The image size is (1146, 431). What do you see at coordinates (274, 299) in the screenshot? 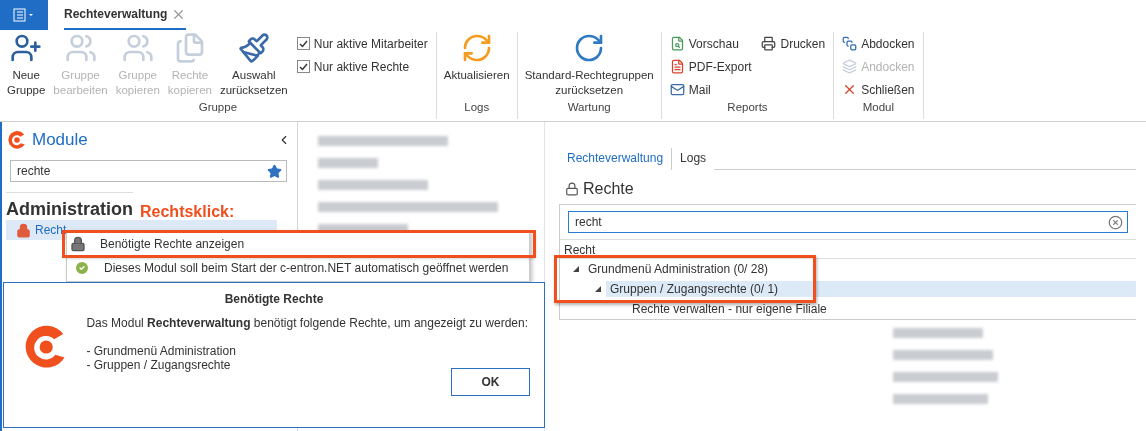
I see `dialog-title: Benötigte Rechte` at bounding box center [274, 299].